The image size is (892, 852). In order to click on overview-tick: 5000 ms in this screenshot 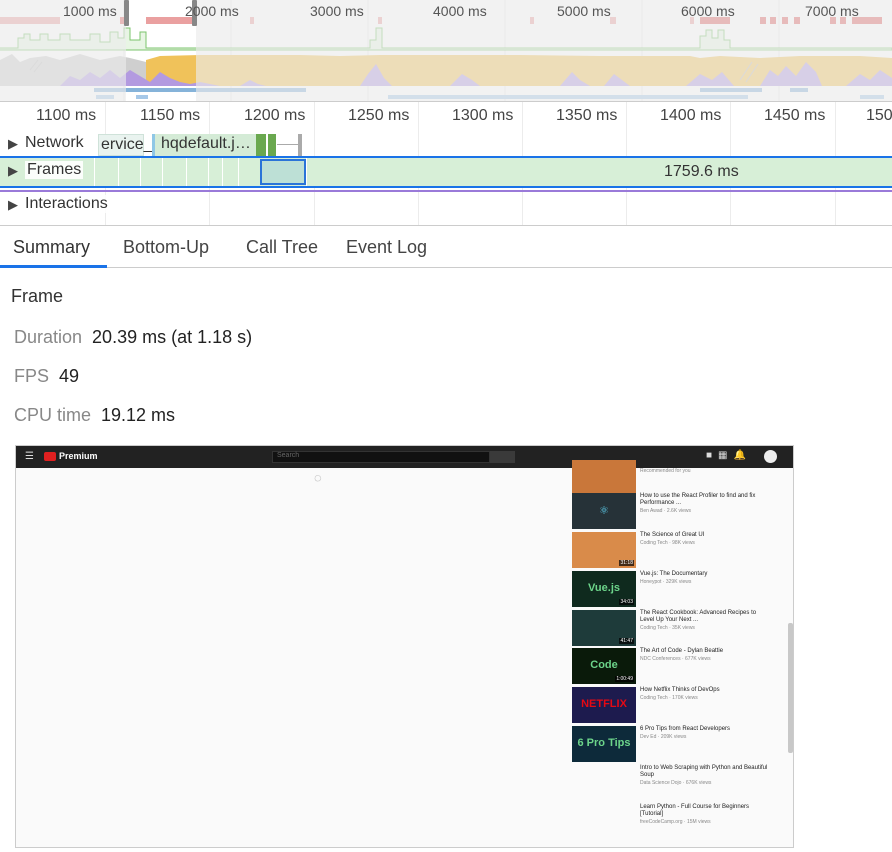, I will do `click(584, 11)`.